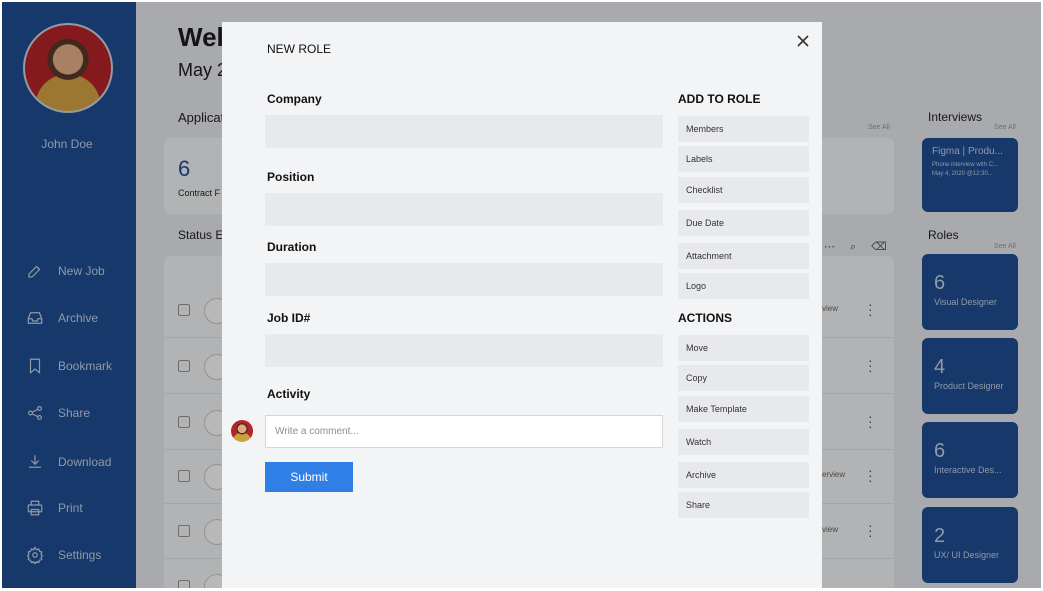  Describe the element at coordinates (719, 99) in the screenshot. I see `add-to-role-heading: ADD TO ROLE` at that location.